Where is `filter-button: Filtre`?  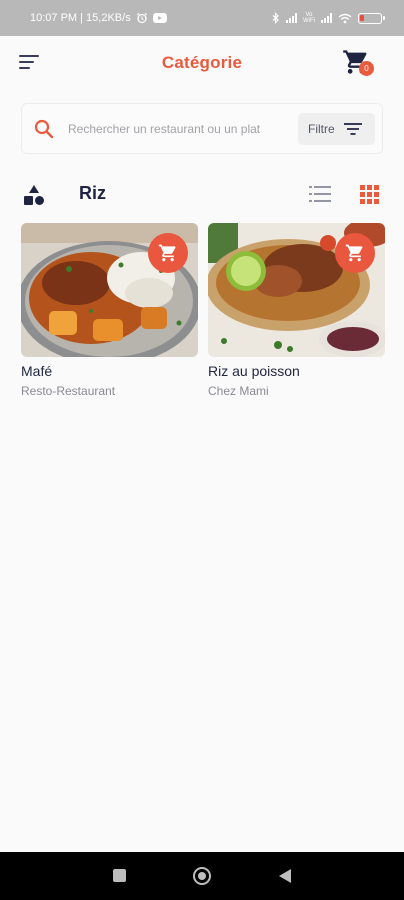
filter-button: Filtre is located at coordinates (336, 129).